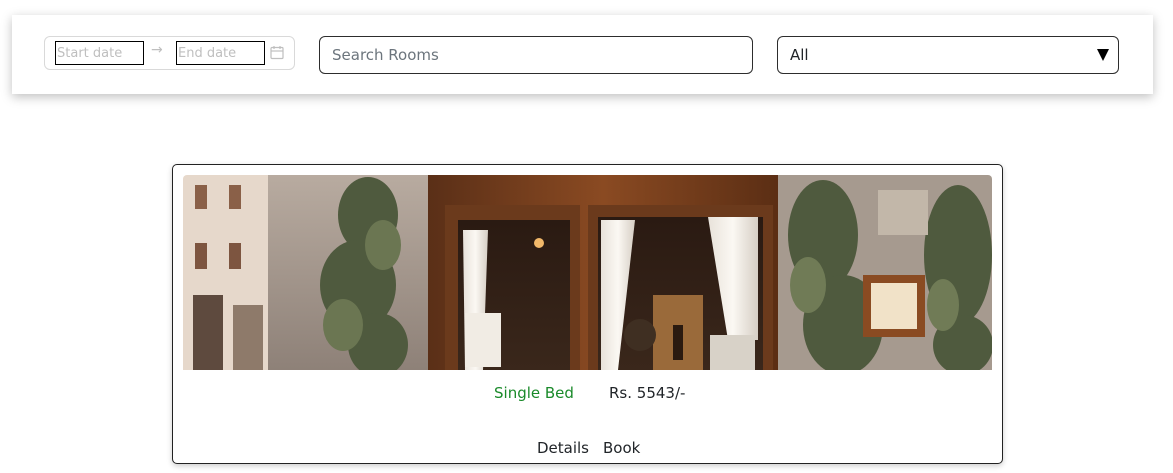  What do you see at coordinates (99, 53) in the screenshot?
I see `start-date-input` at bounding box center [99, 53].